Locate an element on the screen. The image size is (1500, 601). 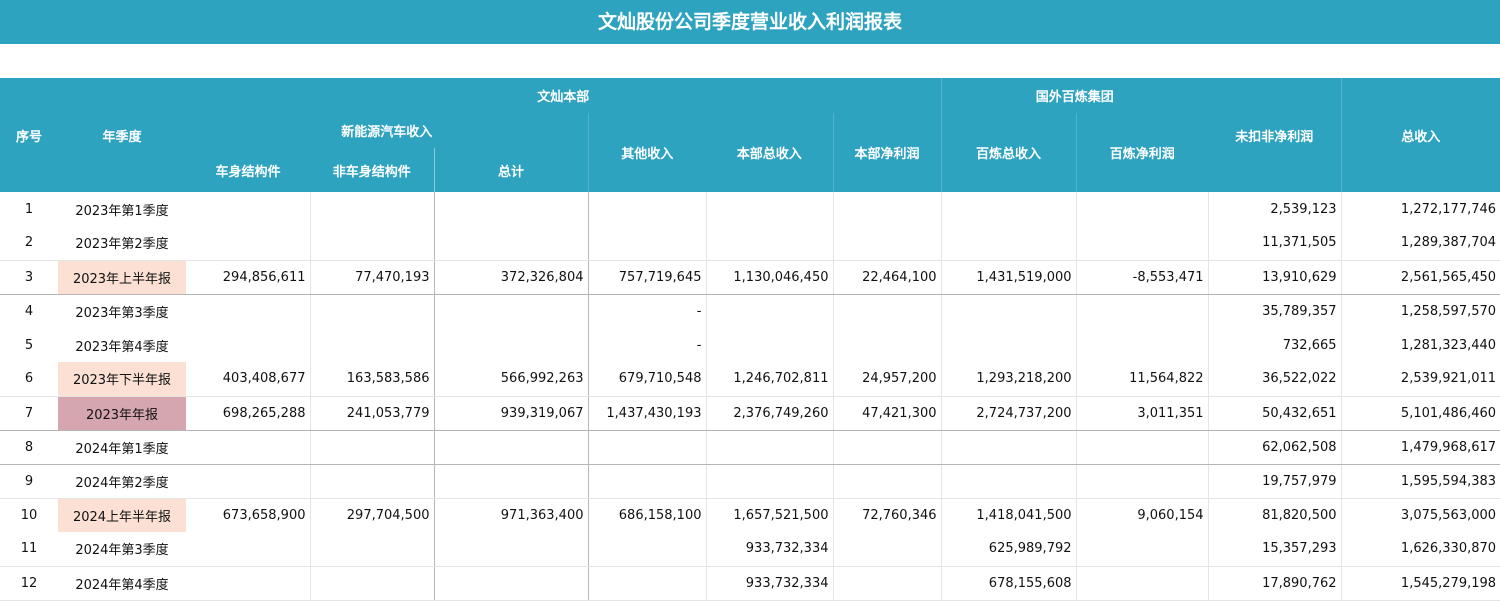
cell-hq-total-income: 1,130,046,450 is located at coordinates (769, 277).